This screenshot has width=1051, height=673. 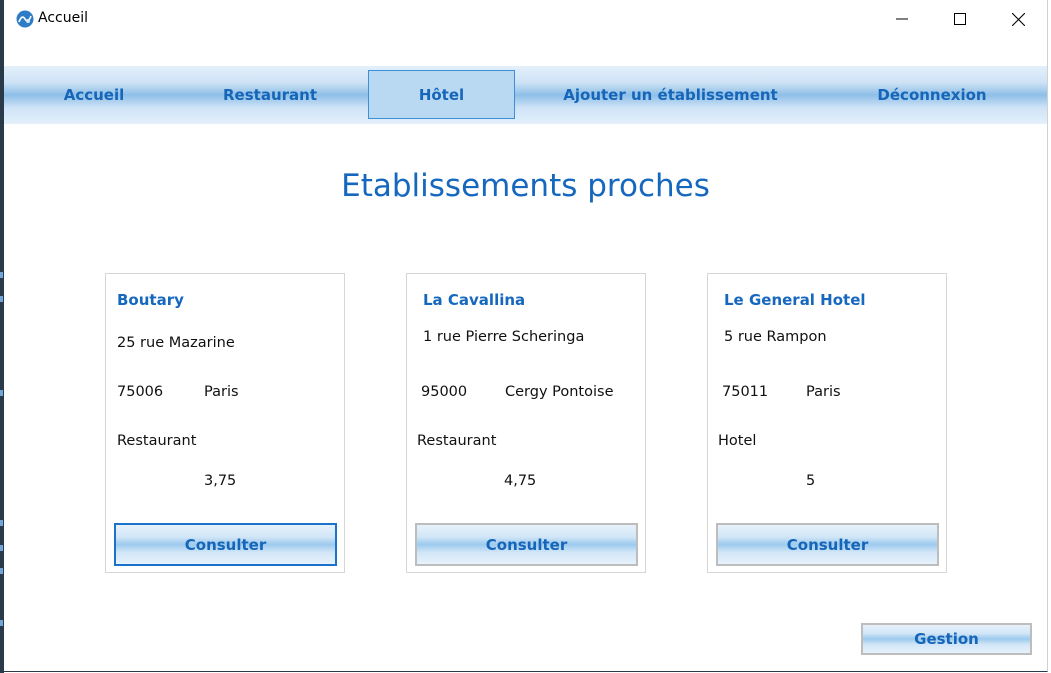 What do you see at coordinates (150, 300) in the screenshot?
I see `establishment-name: Boutary` at bounding box center [150, 300].